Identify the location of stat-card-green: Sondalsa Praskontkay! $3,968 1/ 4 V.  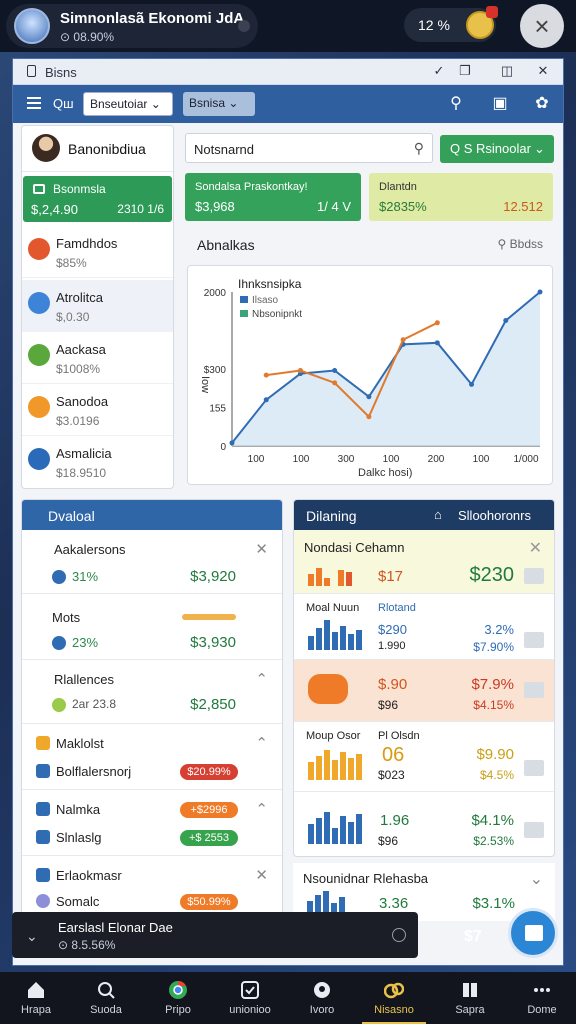
(273, 197).